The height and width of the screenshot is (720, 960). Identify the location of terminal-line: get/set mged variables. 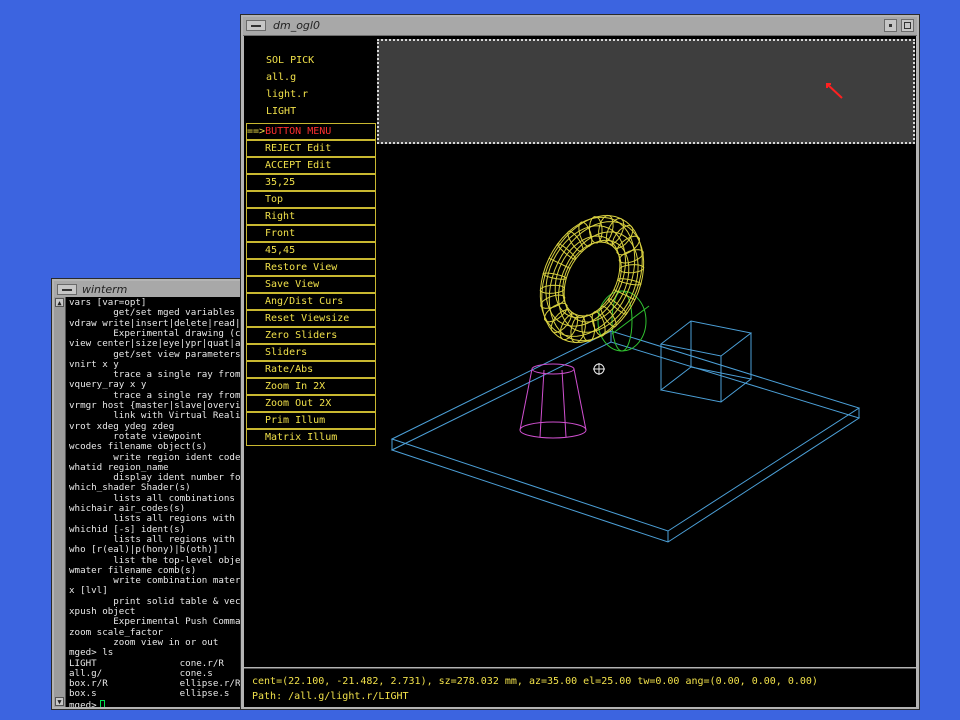
(152, 313).